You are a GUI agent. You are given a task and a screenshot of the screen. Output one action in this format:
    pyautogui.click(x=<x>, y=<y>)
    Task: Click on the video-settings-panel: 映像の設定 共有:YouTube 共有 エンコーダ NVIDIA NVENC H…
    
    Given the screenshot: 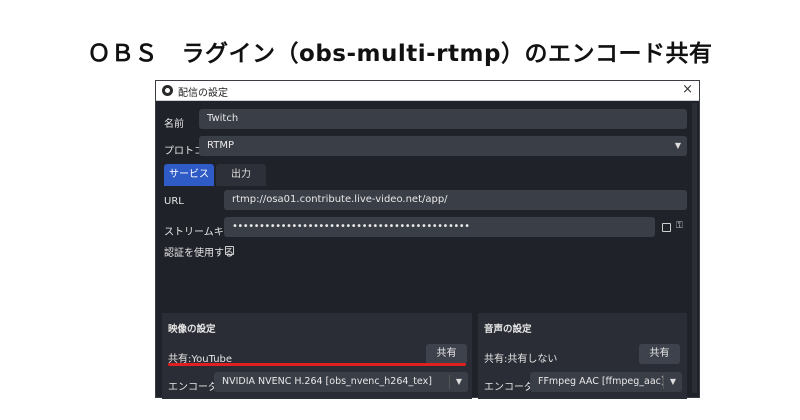 What is the action you would take?
    pyautogui.click(x=317, y=356)
    